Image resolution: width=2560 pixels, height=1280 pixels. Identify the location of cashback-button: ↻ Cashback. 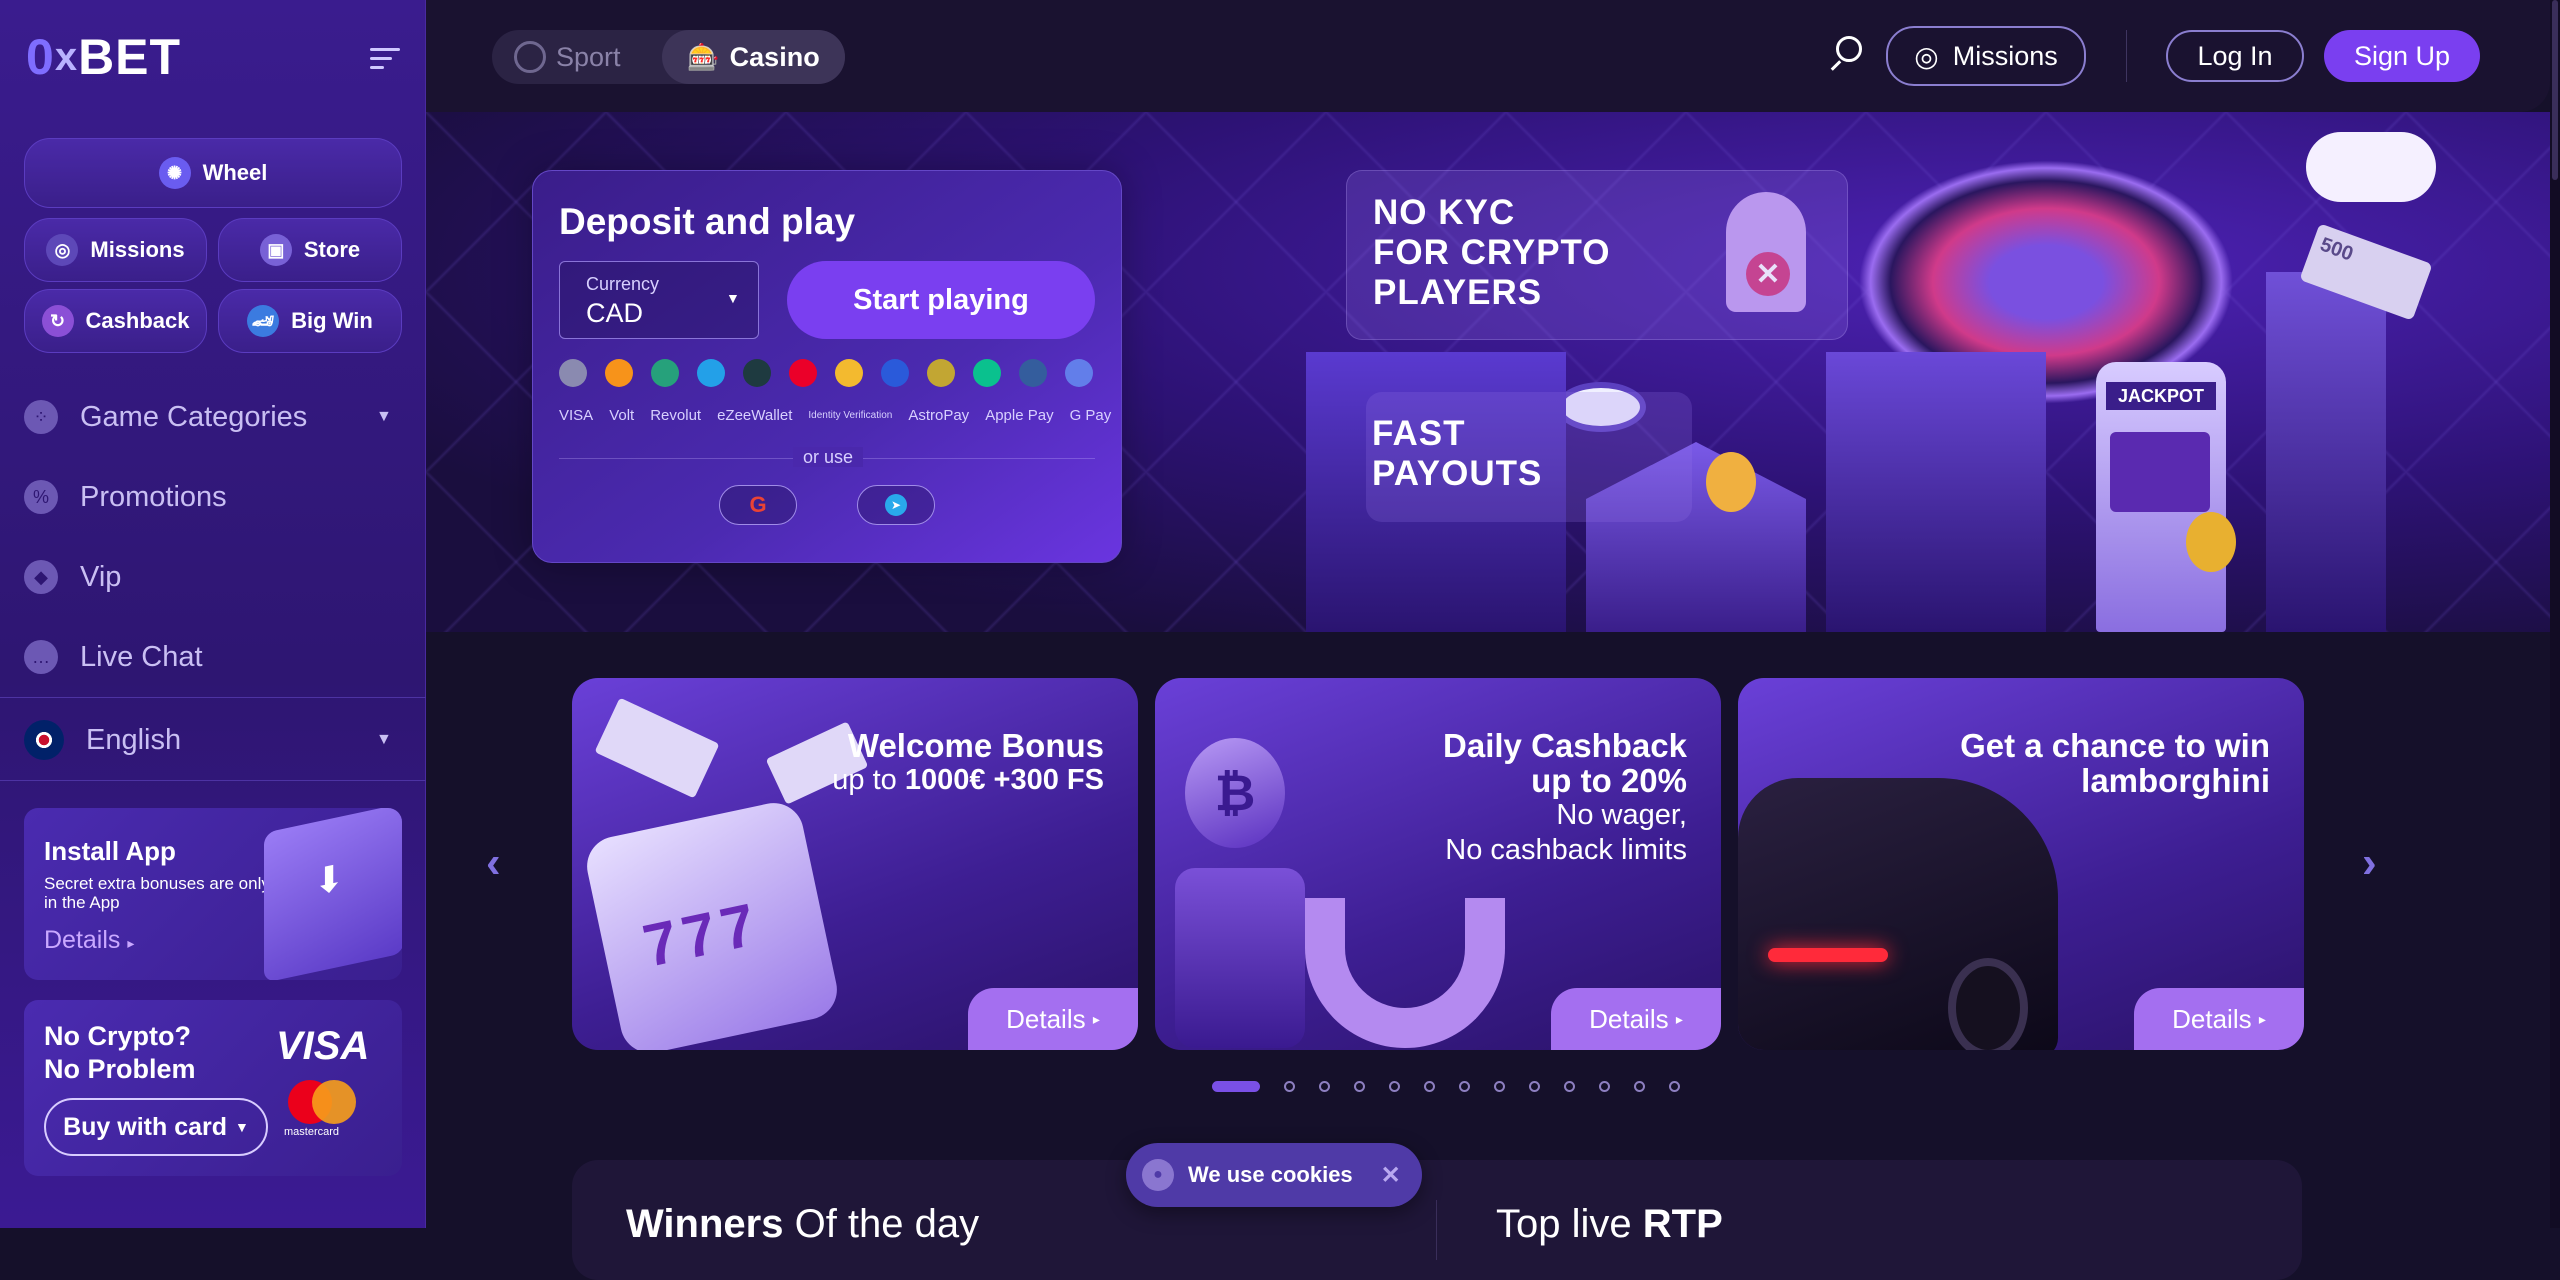
(115, 321).